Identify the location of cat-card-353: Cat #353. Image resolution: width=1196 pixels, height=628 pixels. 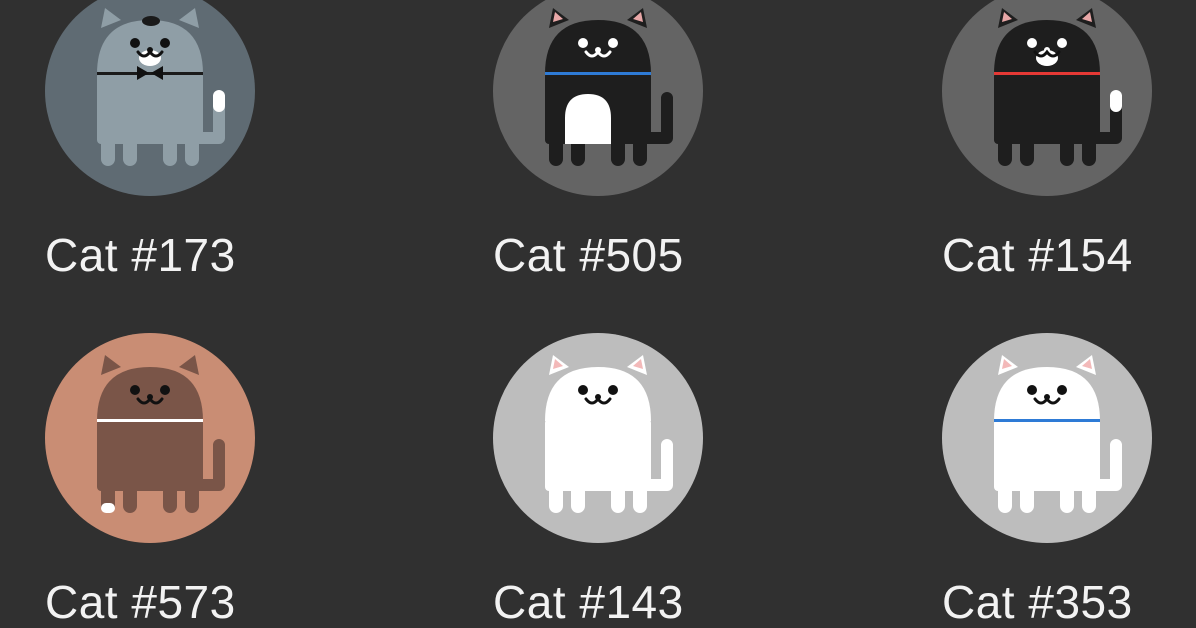
(1069, 480).